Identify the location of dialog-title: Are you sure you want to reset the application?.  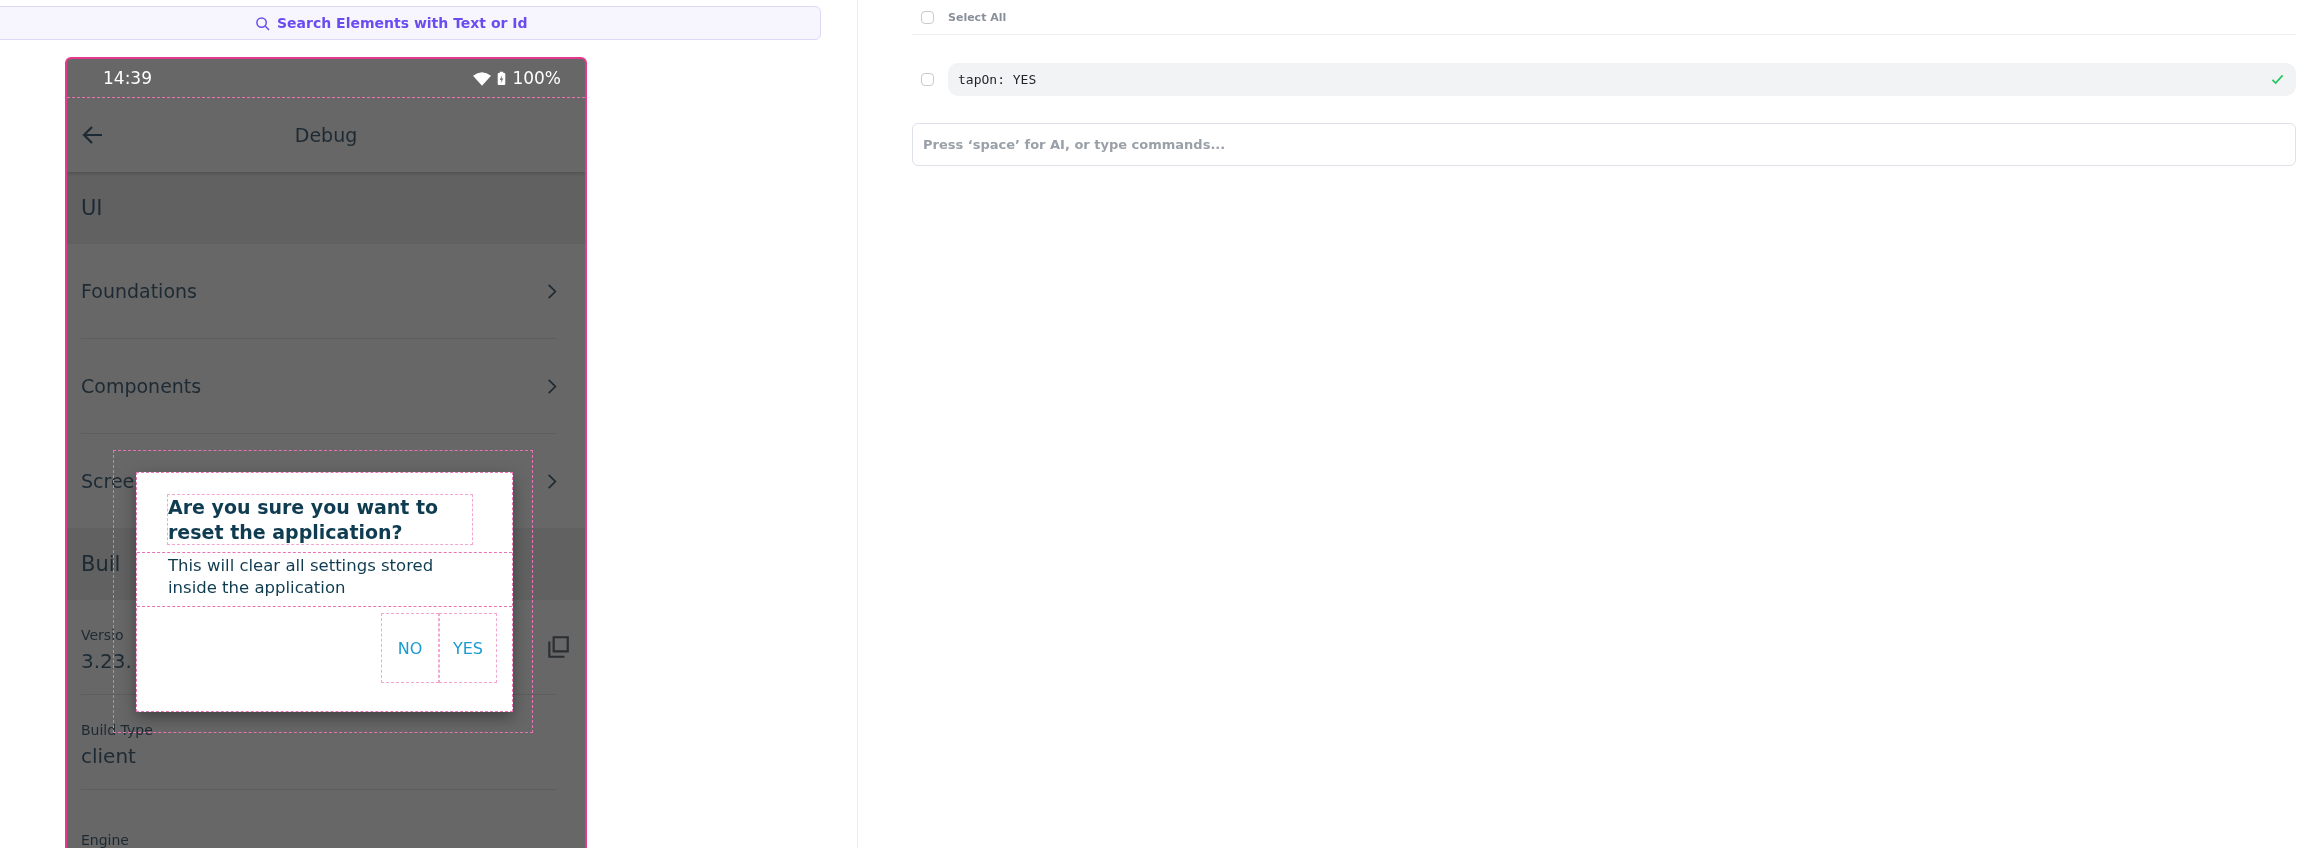
(320, 520).